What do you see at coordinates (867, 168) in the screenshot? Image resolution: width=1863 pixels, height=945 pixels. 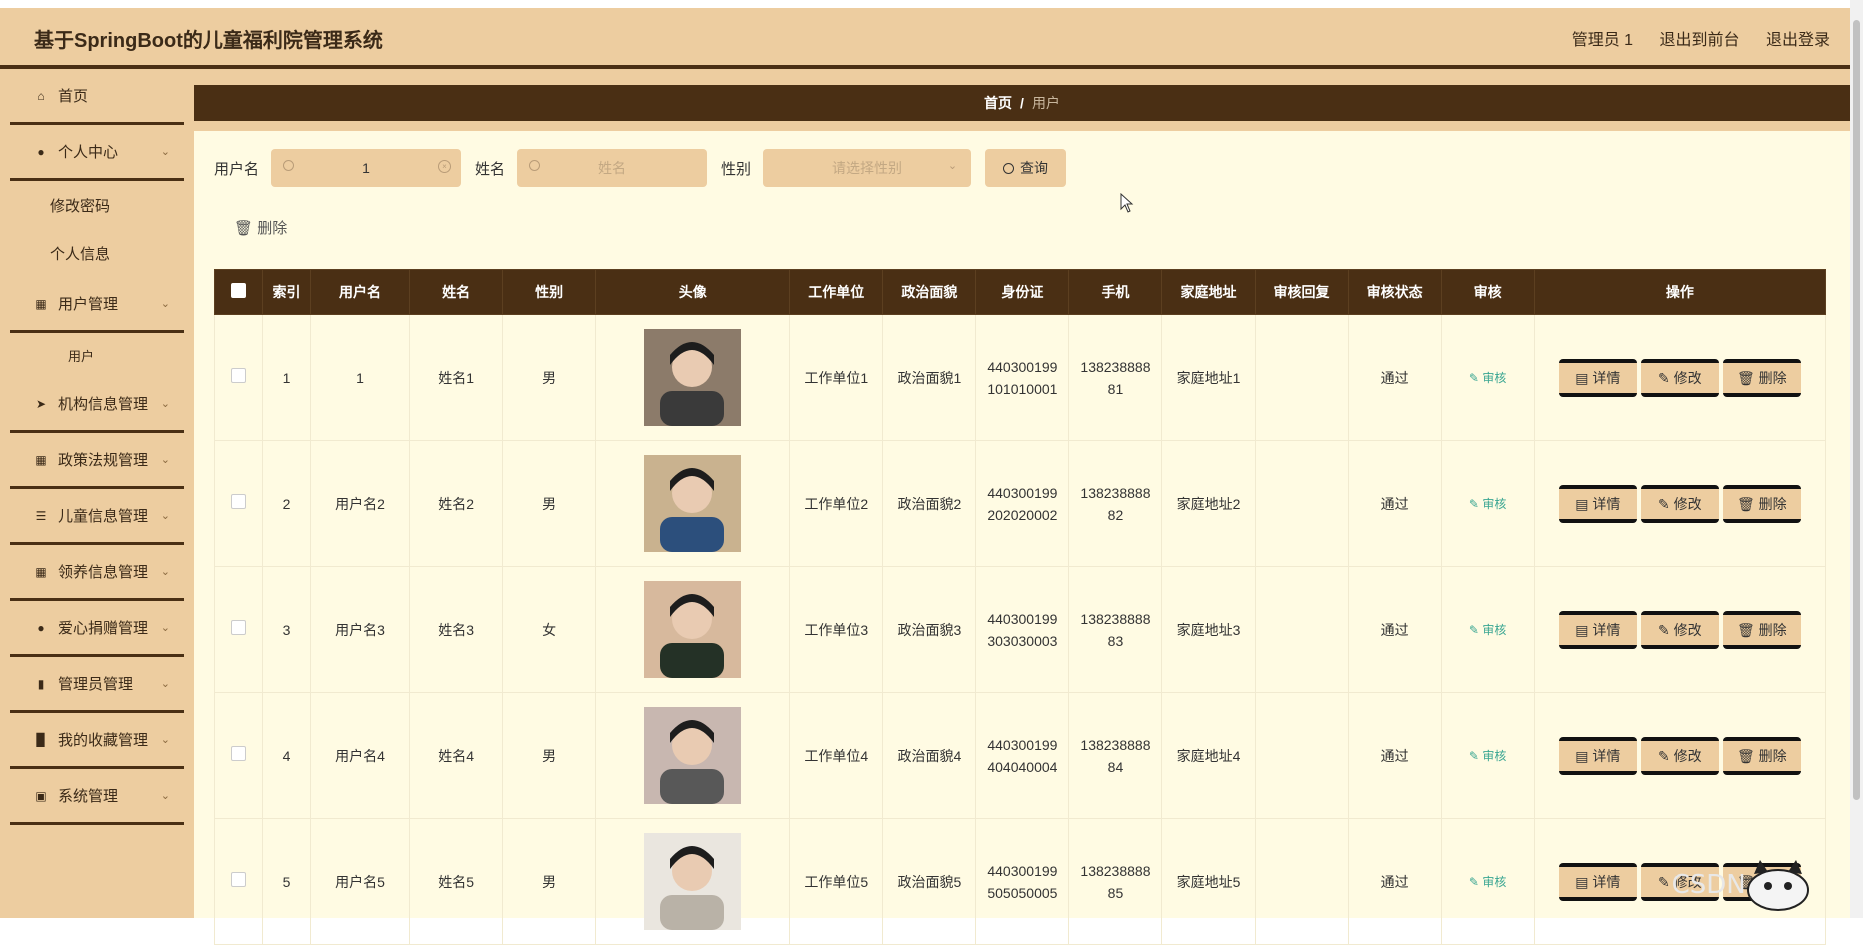 I see `gender-select: 请选择性别 ⌄` at bounding box center [867, 168].